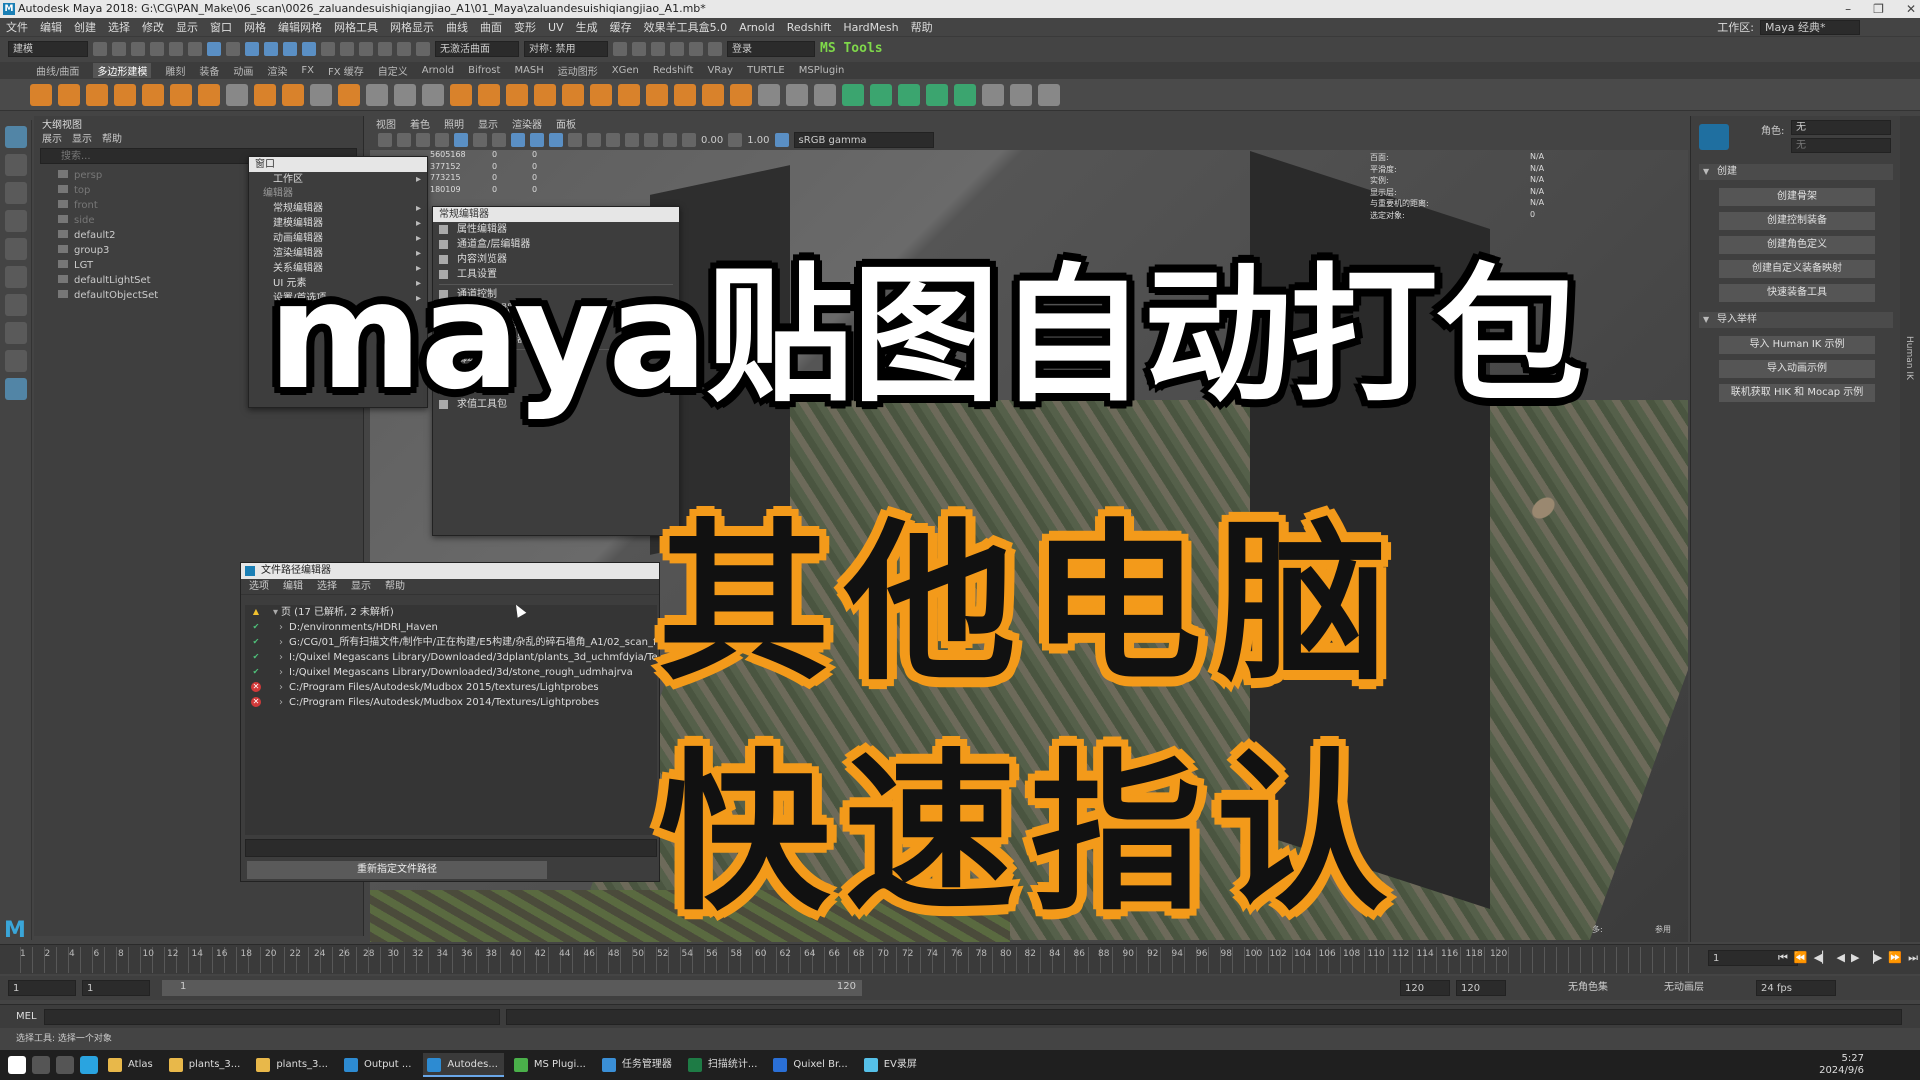  I want to click on human-ik-button: 快速装备工具, so click(1797, 293).